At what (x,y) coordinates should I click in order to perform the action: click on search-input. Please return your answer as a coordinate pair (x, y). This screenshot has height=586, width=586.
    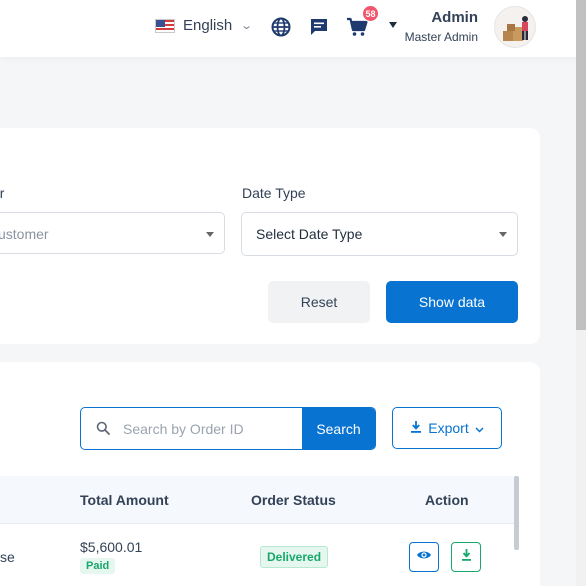
    Looking at the image, I should click on (213, 428).